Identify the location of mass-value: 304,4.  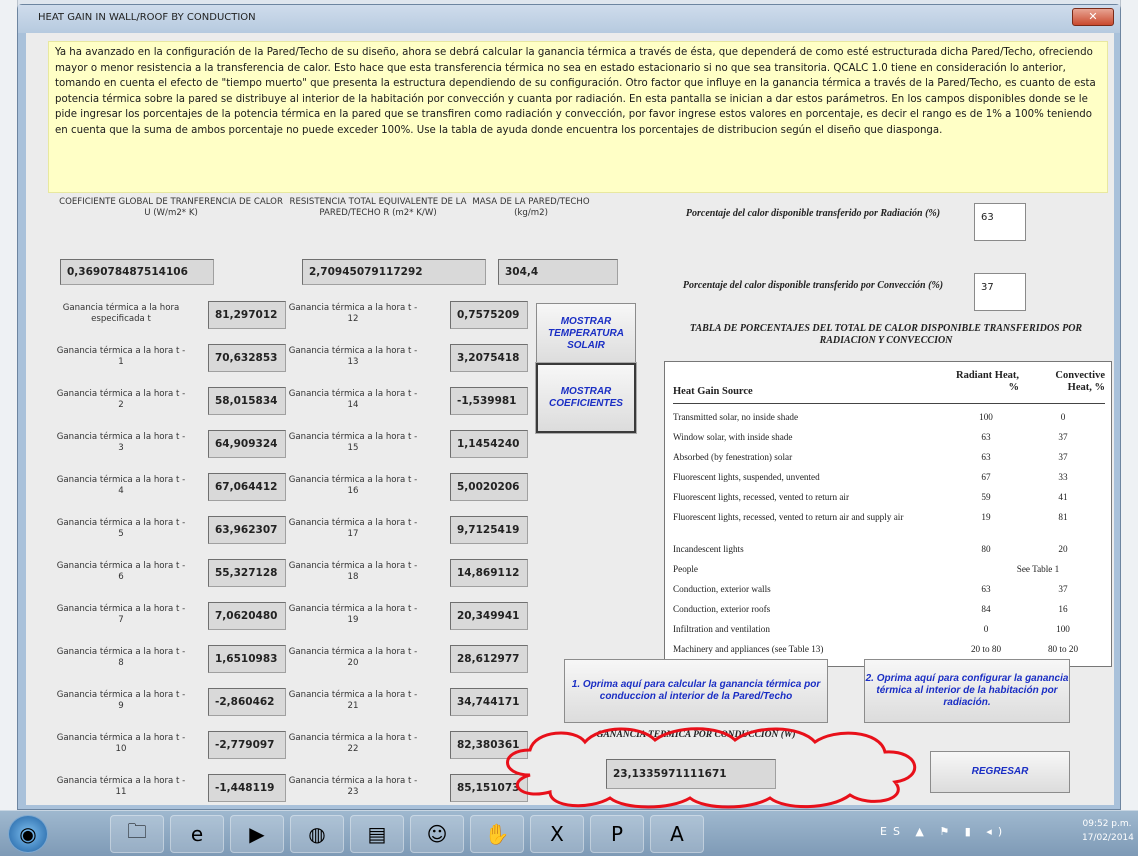
(558, 272).